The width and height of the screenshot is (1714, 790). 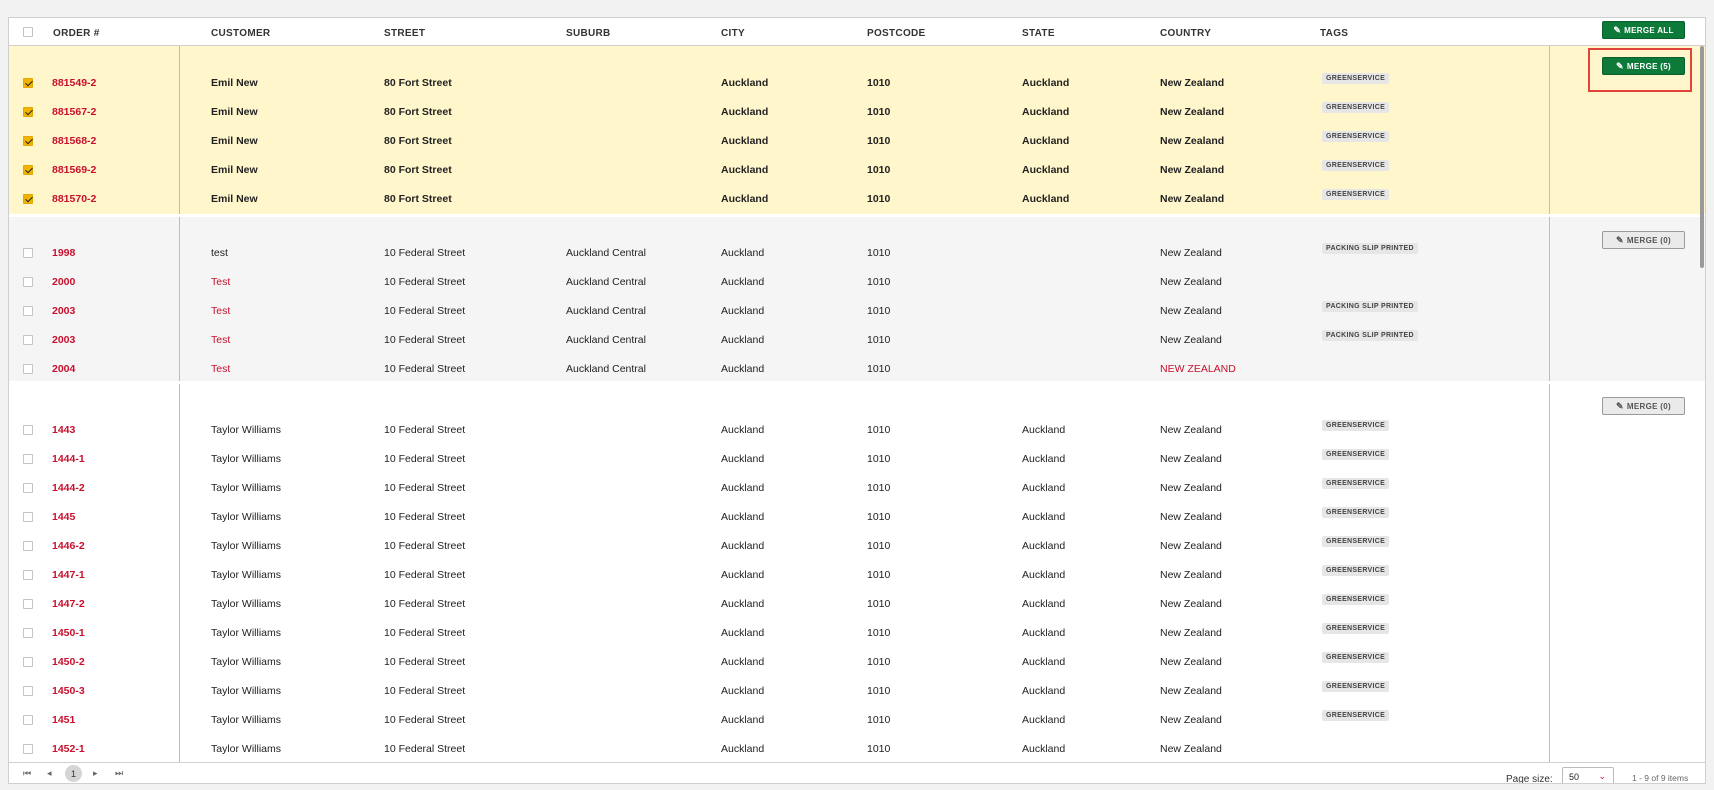 What do you see at coordinates (1588, 775) in the screenshot?
I see `page-size-select: 50 ⌄` at bounding box center [1588, 775].